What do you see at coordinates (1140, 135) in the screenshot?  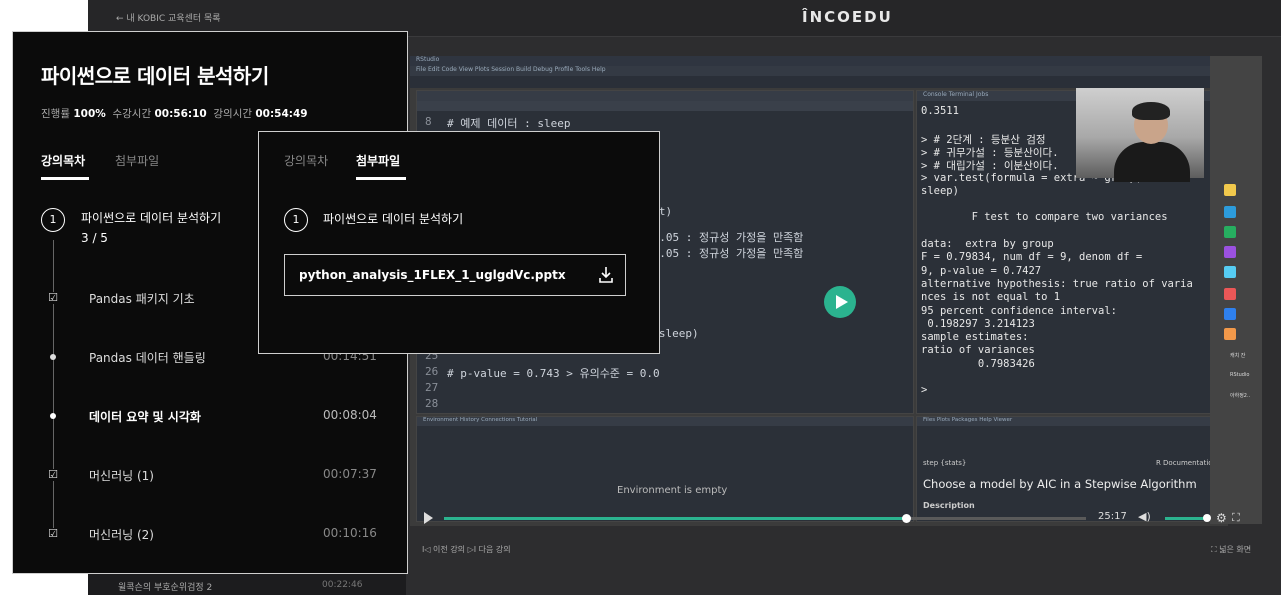 I see `instructor-webcam` at bounding box center [1140, 135].